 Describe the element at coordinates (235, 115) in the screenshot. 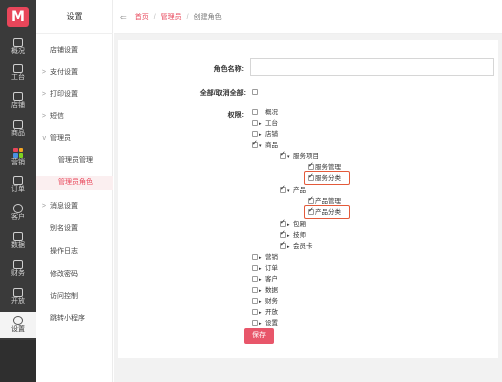

I see `permissions-label: 权限:` at that location.